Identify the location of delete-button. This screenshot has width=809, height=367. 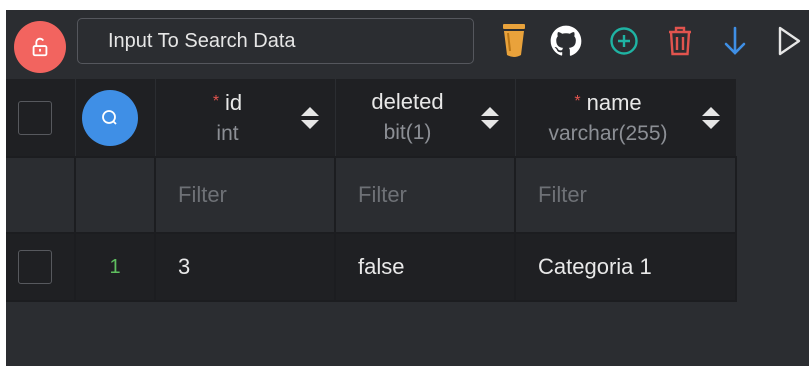
(680, 41).